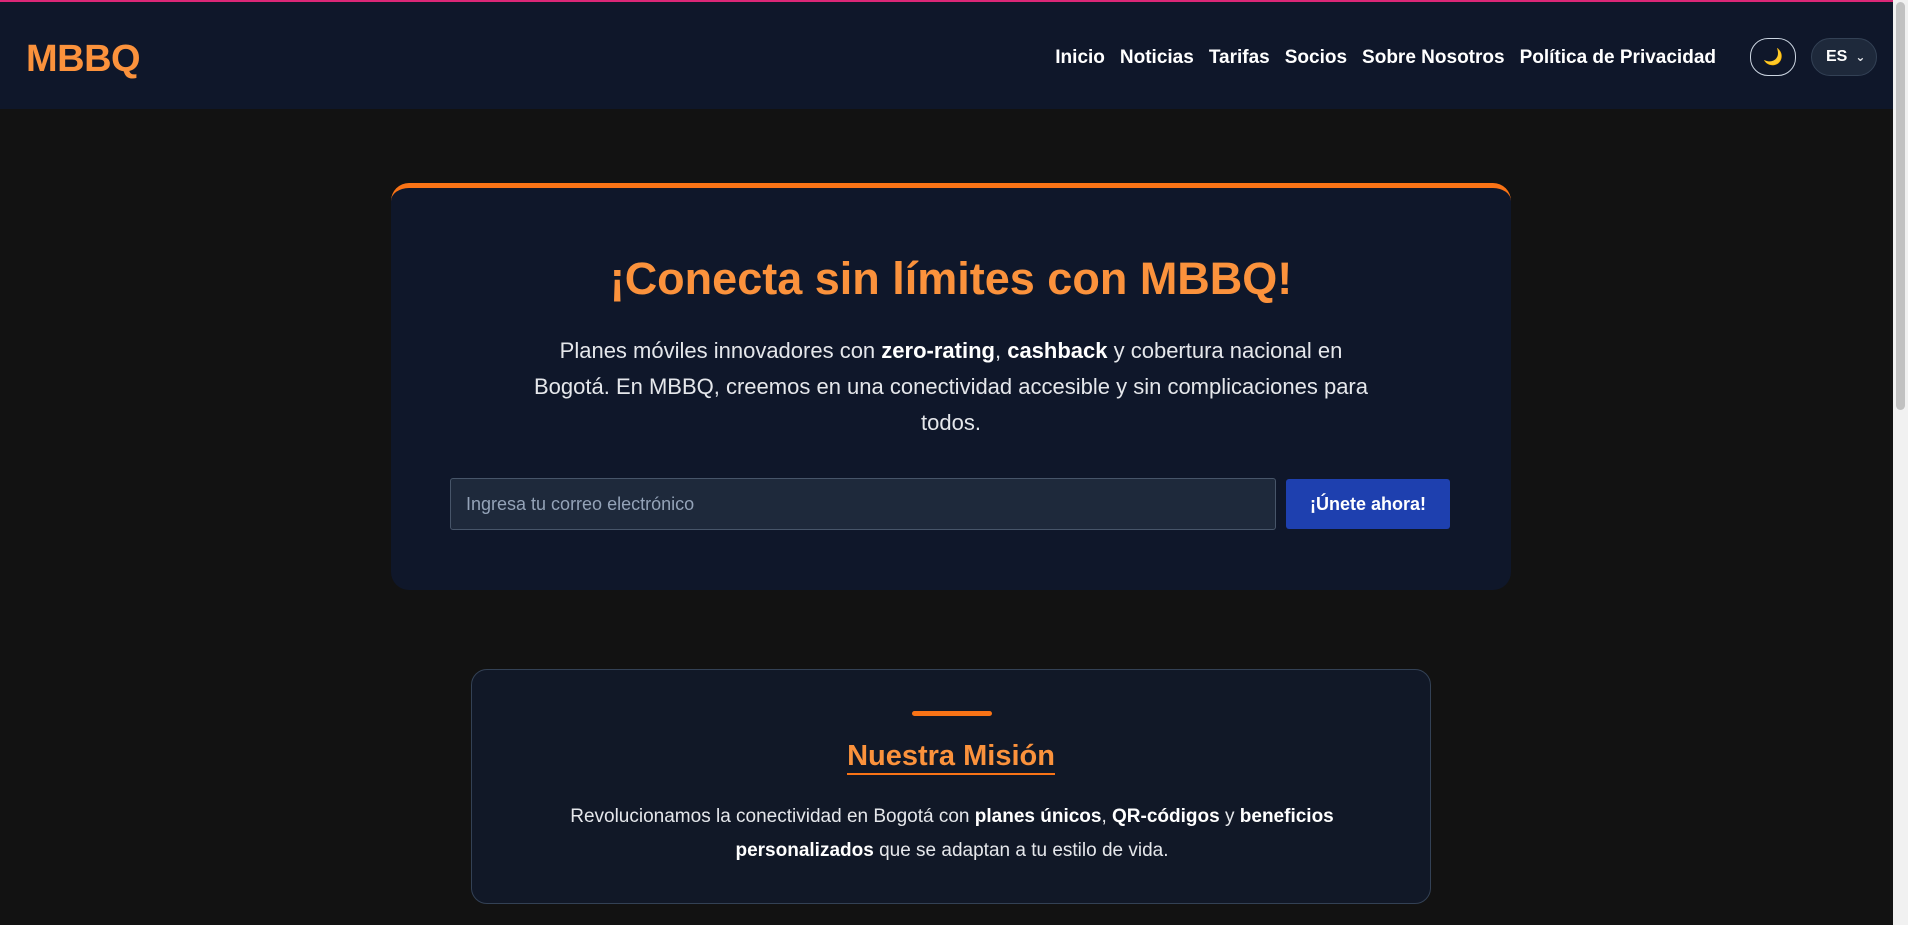  What do you see at coordinates (1166, 816) in the screenshot?
I see `mission-bold-qr: QR-códigos` at bounding box center [1166, 816].